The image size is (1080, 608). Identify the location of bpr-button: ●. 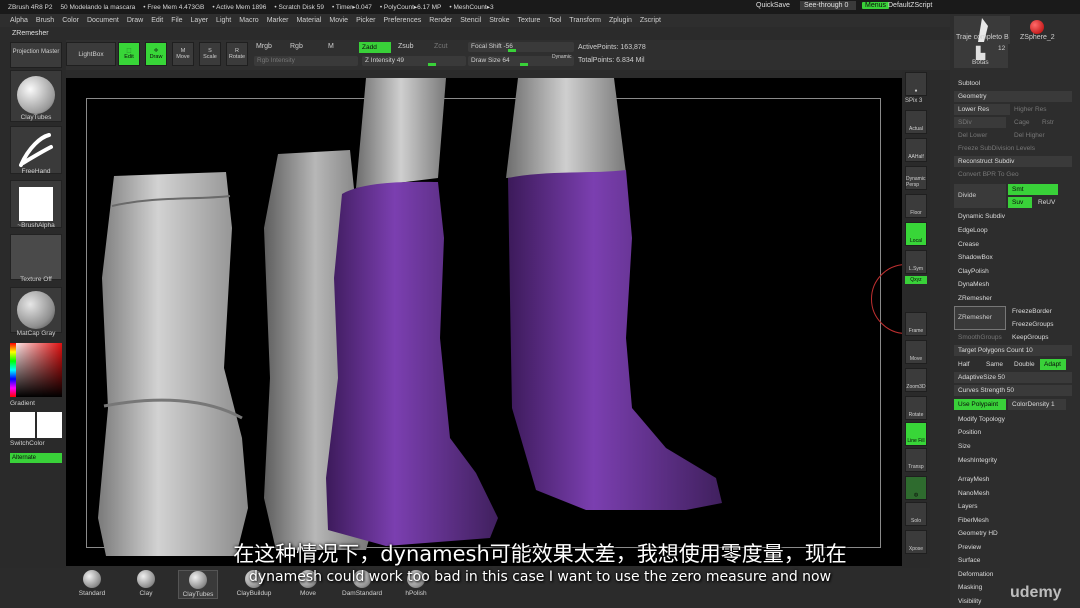
(916, 84).